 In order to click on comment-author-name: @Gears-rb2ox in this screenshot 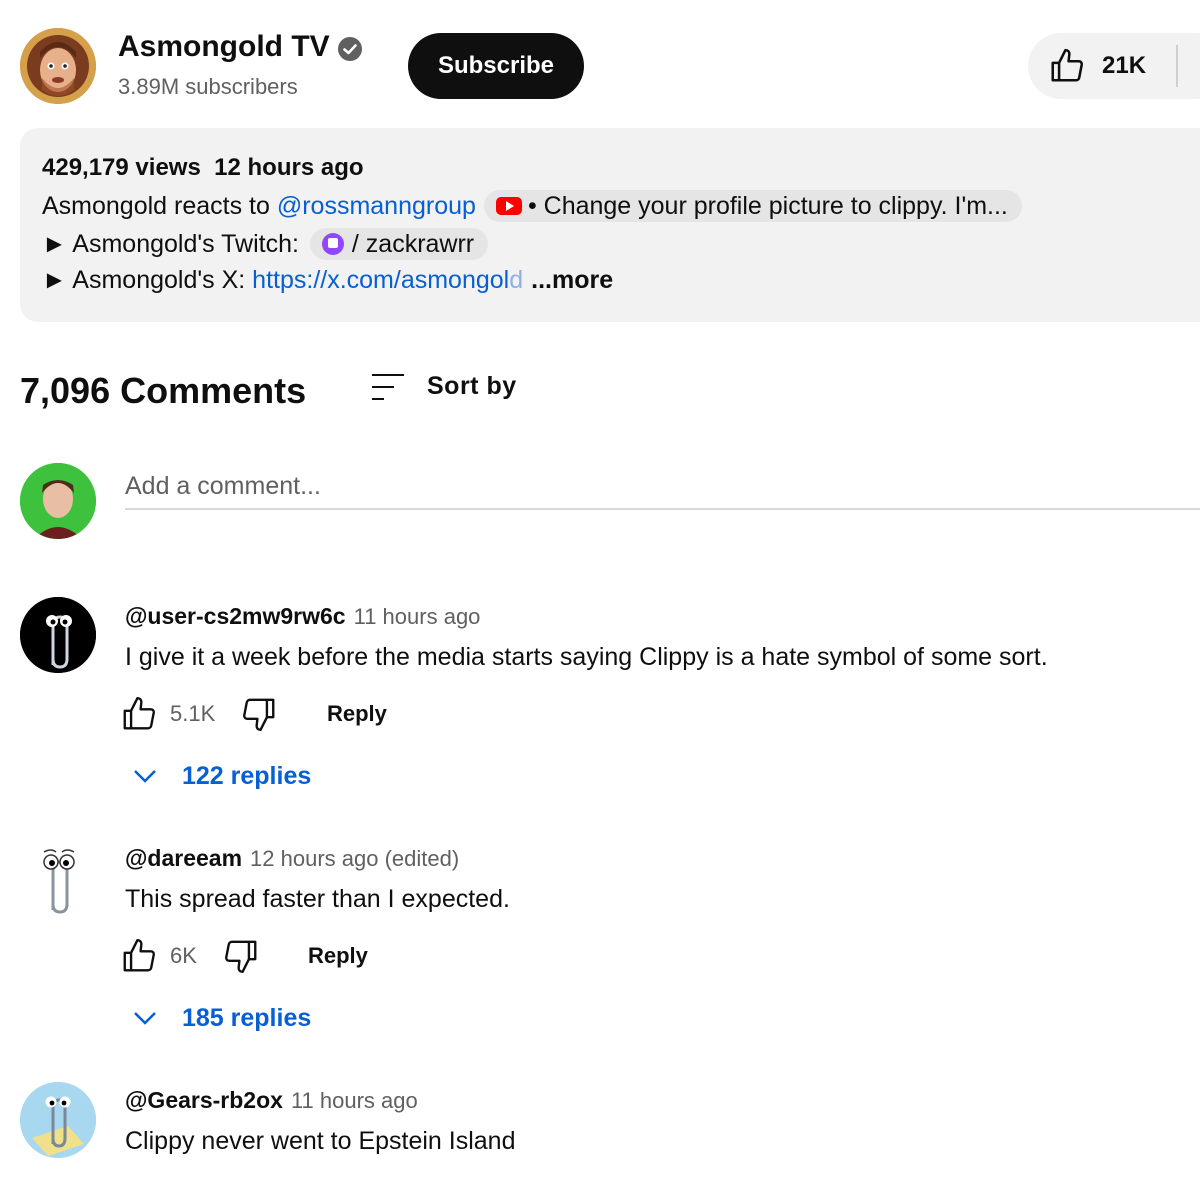, I will do `click(204, 1100)`.